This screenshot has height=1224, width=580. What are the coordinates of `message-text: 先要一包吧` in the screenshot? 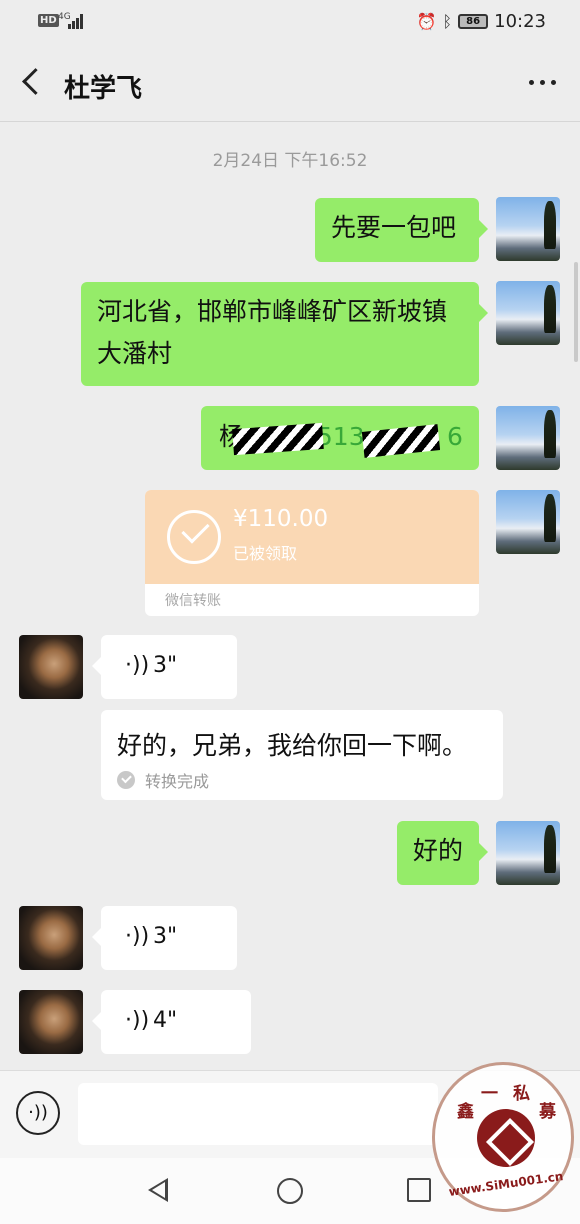 It's located at (394, 227).